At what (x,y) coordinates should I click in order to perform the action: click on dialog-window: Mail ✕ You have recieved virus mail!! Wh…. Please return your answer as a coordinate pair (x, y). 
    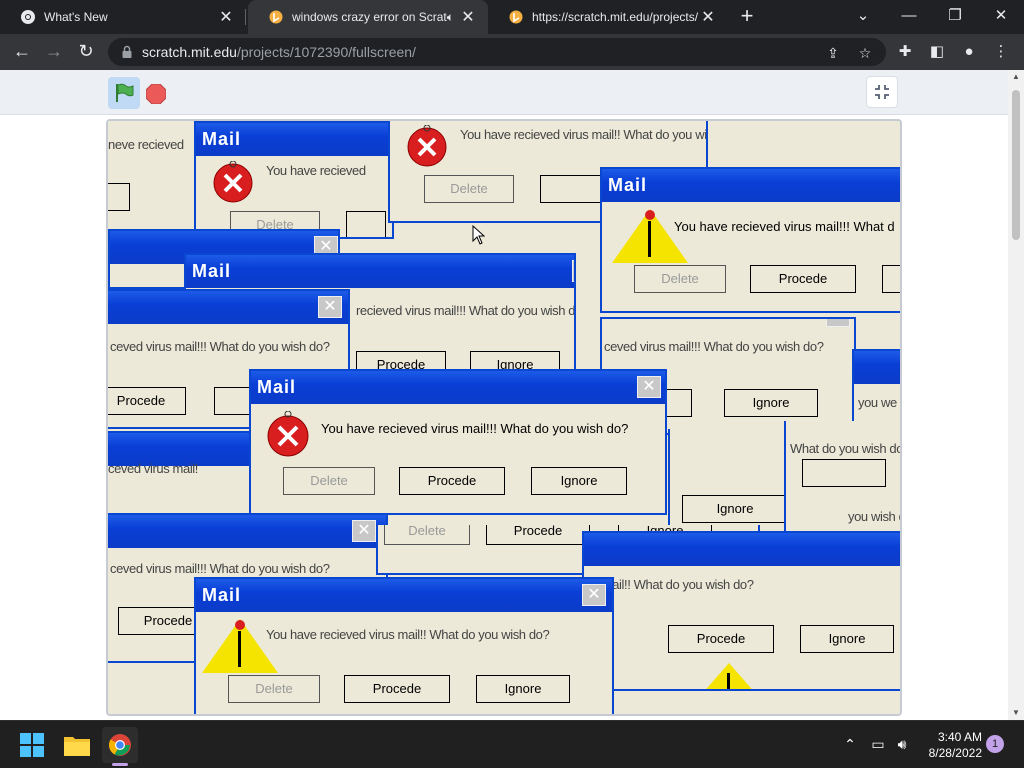
    Looking at the image, I should click on (404, 645).